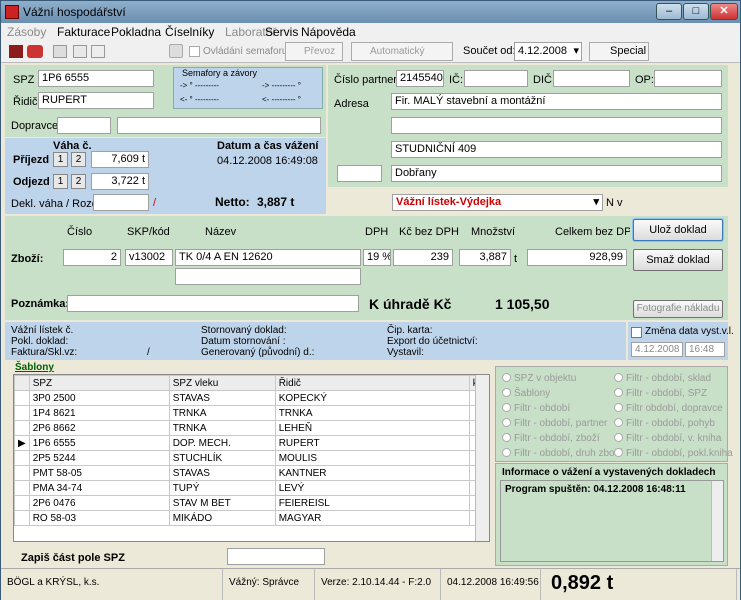 This screenshot has height=600, width=741. I want to click on filter-option: SPZ v objektu, so click(539, 378).